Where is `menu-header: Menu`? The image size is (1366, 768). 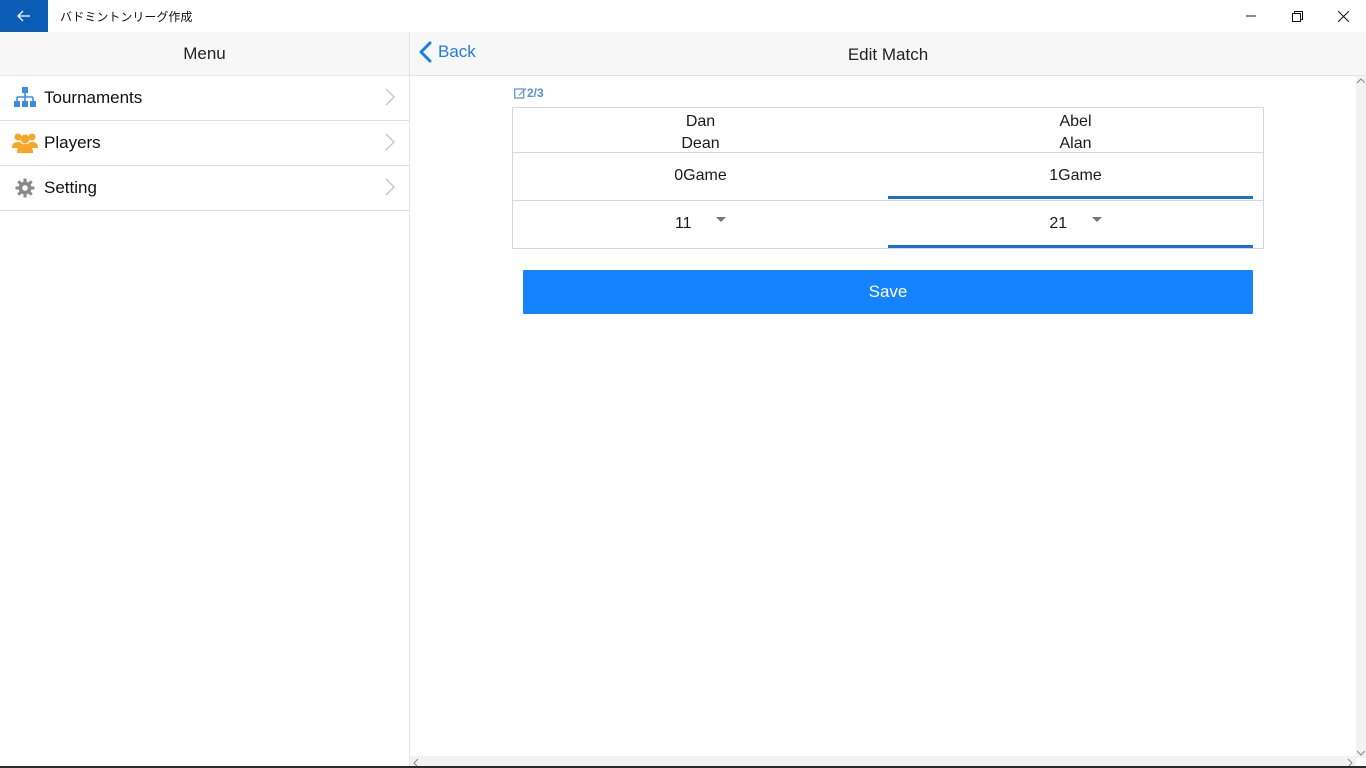 menu-header: Menu is located at coordinates (204, 54).